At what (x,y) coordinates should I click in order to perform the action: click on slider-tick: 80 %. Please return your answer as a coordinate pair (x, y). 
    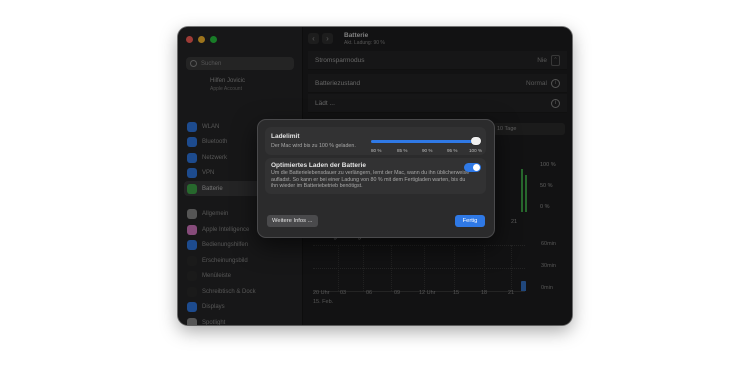
    Looking at the image, I should click on (376, 150).